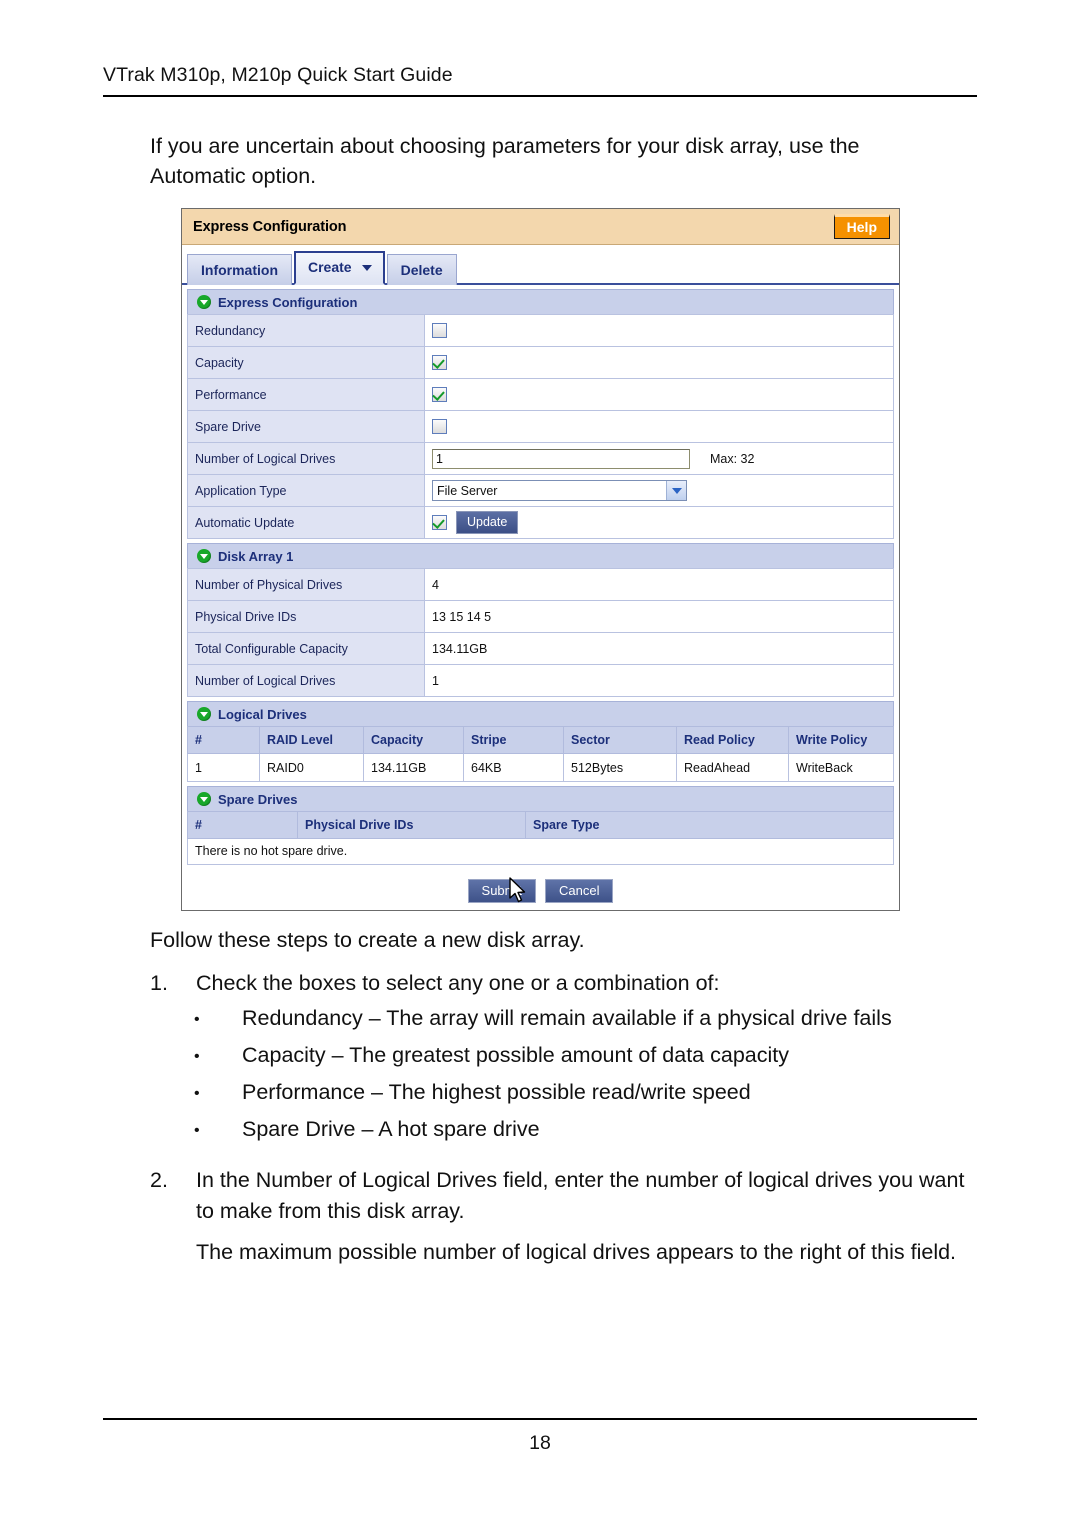  I want to click on column-header-capacity: Capacity, so click(413, 740).